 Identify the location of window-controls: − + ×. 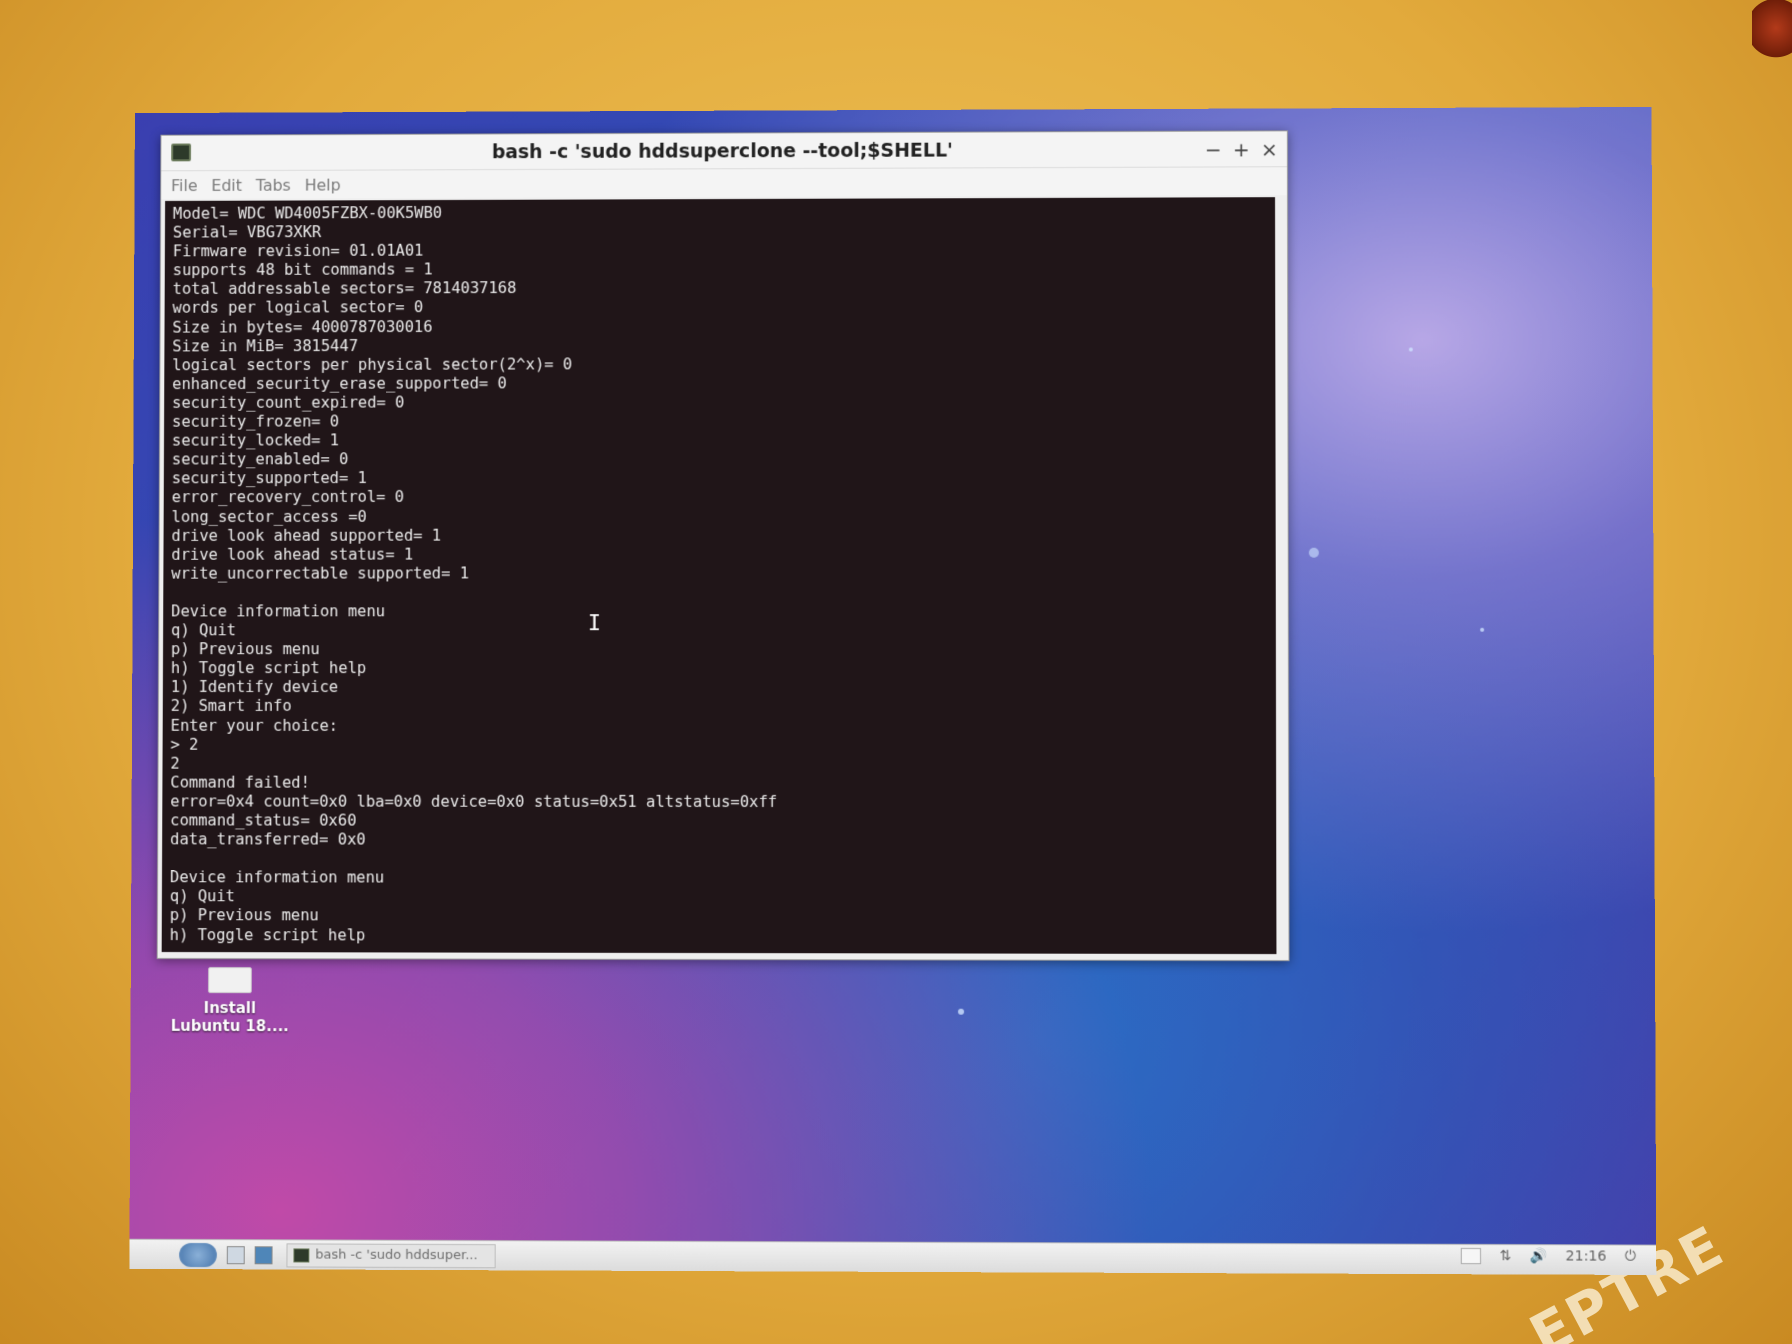
(1241, 149).